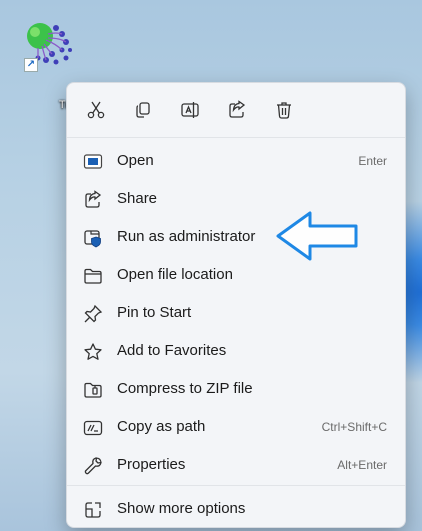  I want to click on menu-item-shortcut: Alt+Enter, so click(362, 465).